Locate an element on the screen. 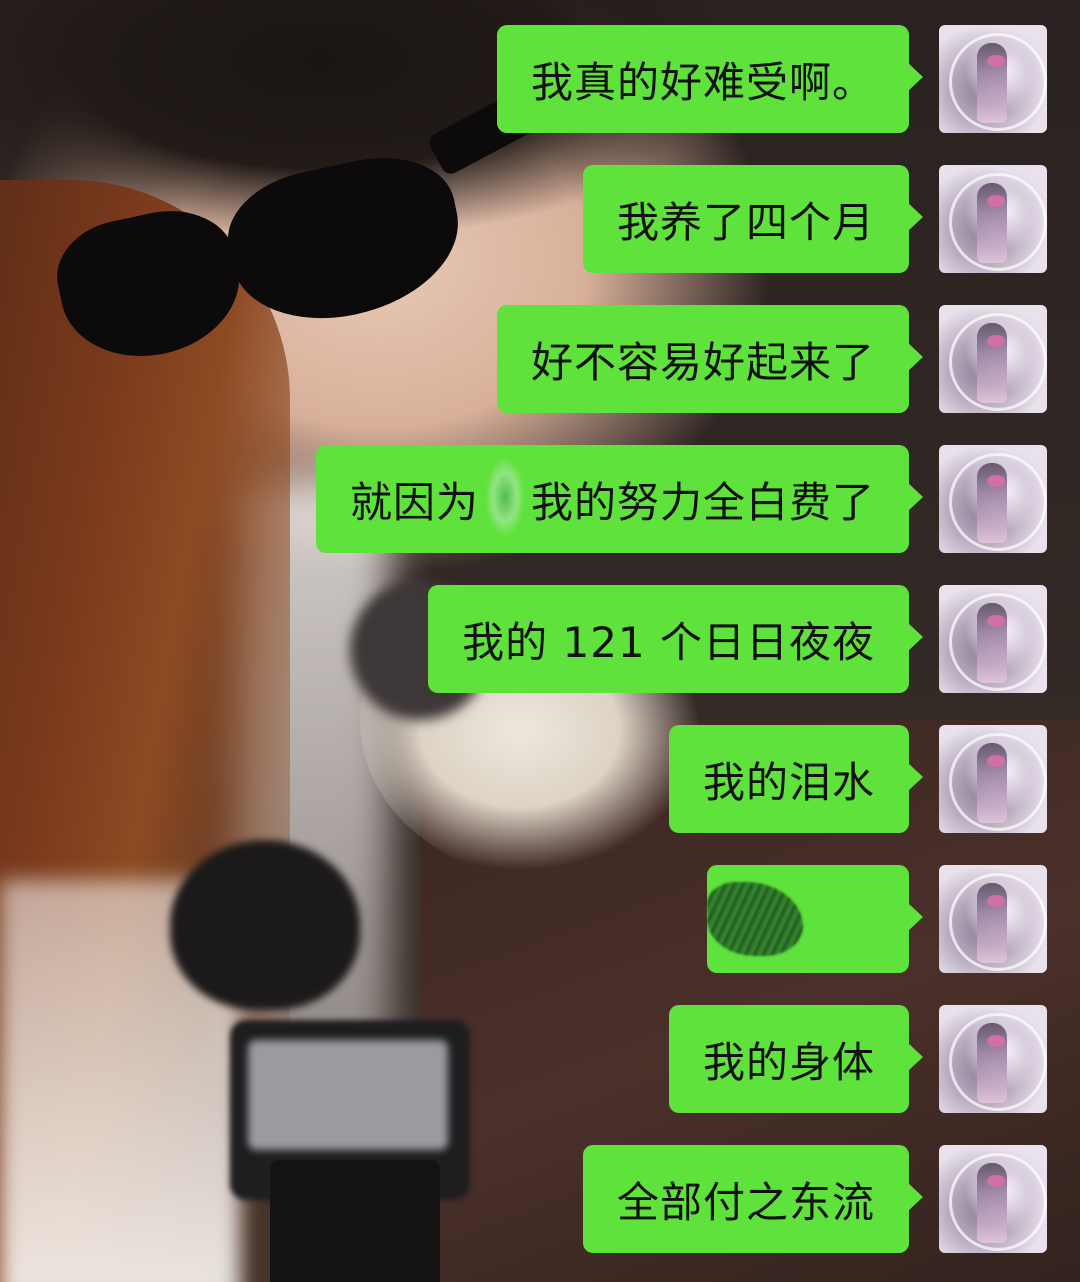  message-row: 全部付之东流 is located at coordinates (814, 1199).